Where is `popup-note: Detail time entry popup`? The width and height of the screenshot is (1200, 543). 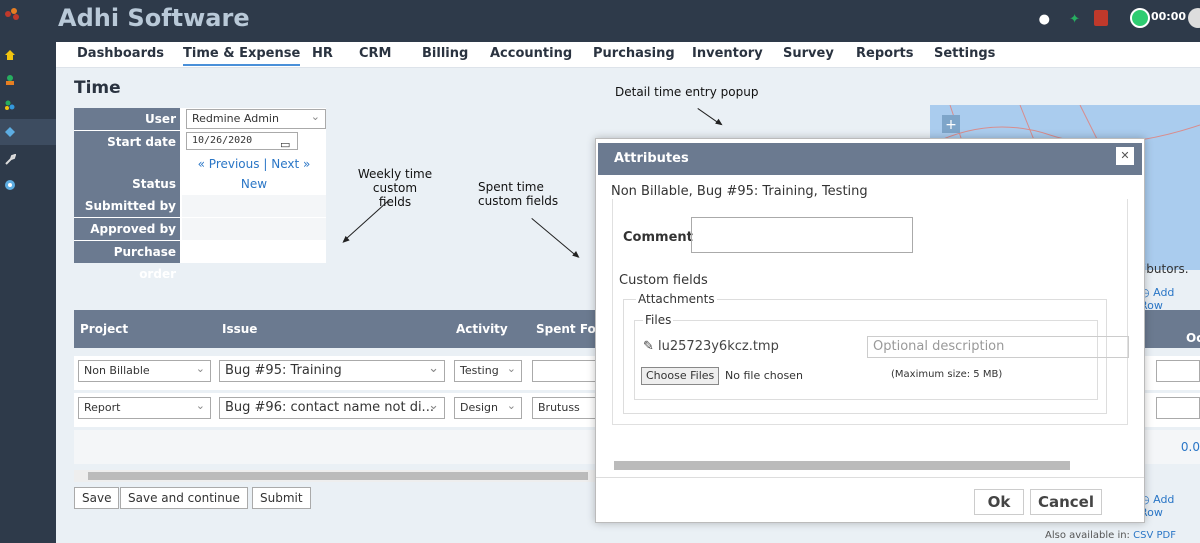
popup-note: Detail time entry popup is located at coordinates (687, 92).